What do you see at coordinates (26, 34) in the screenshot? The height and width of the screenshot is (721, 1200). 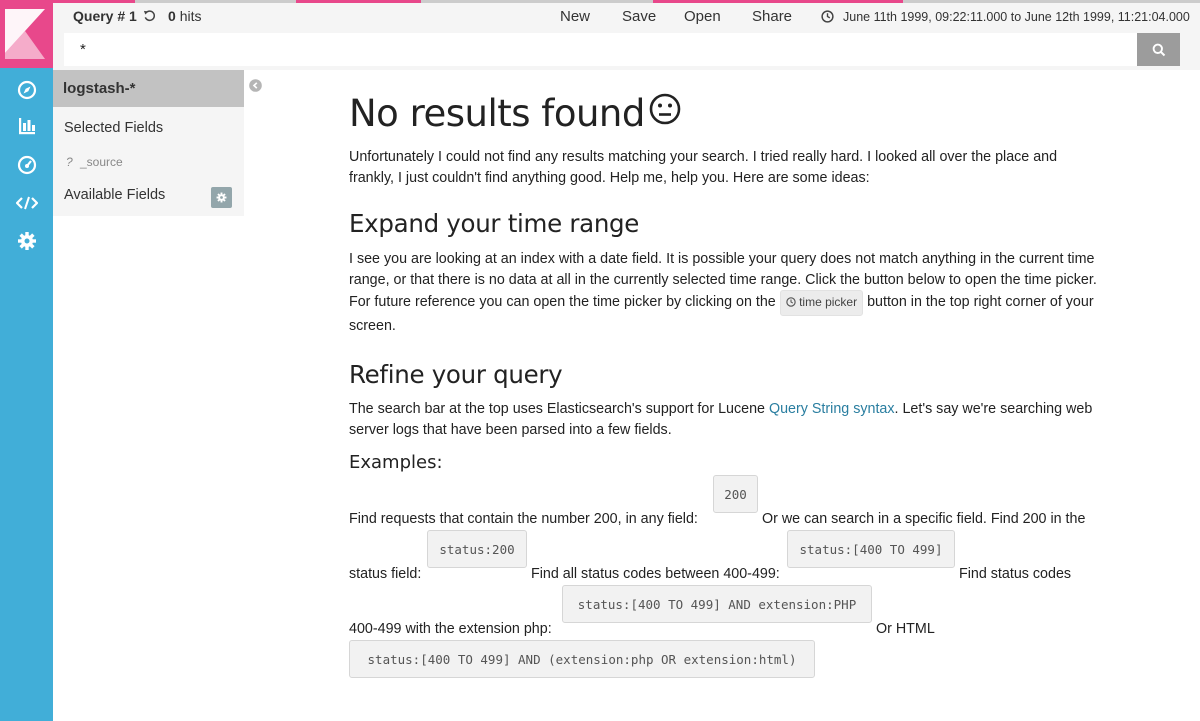 I see `kibana-logo` at bounding box center [26, 34].